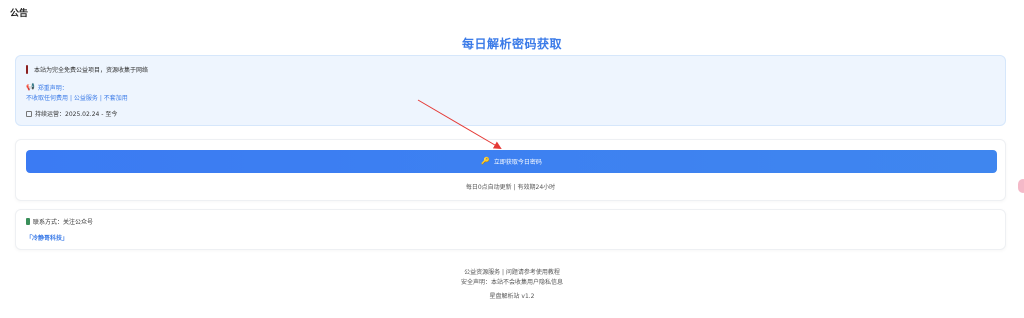 This screenshot has height=318, width=1024. I want to click on disclaimer-label: 郑重声明：, so click(52, 88).